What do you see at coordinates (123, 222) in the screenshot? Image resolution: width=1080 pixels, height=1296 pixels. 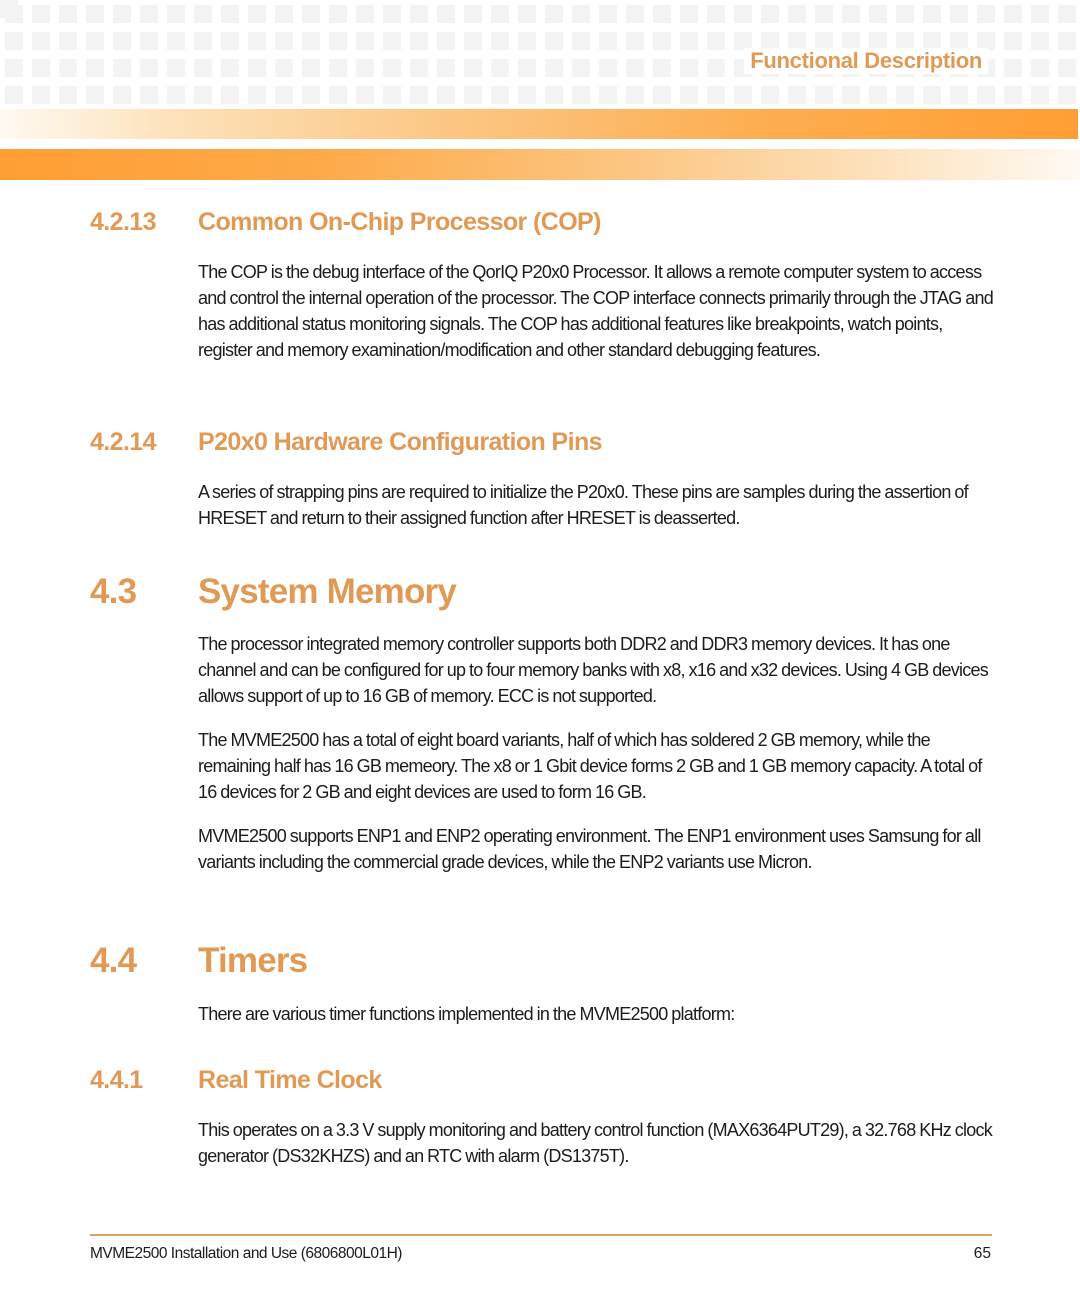 I see `heading-number: 4.2.13` at bounding box center [123, 222].